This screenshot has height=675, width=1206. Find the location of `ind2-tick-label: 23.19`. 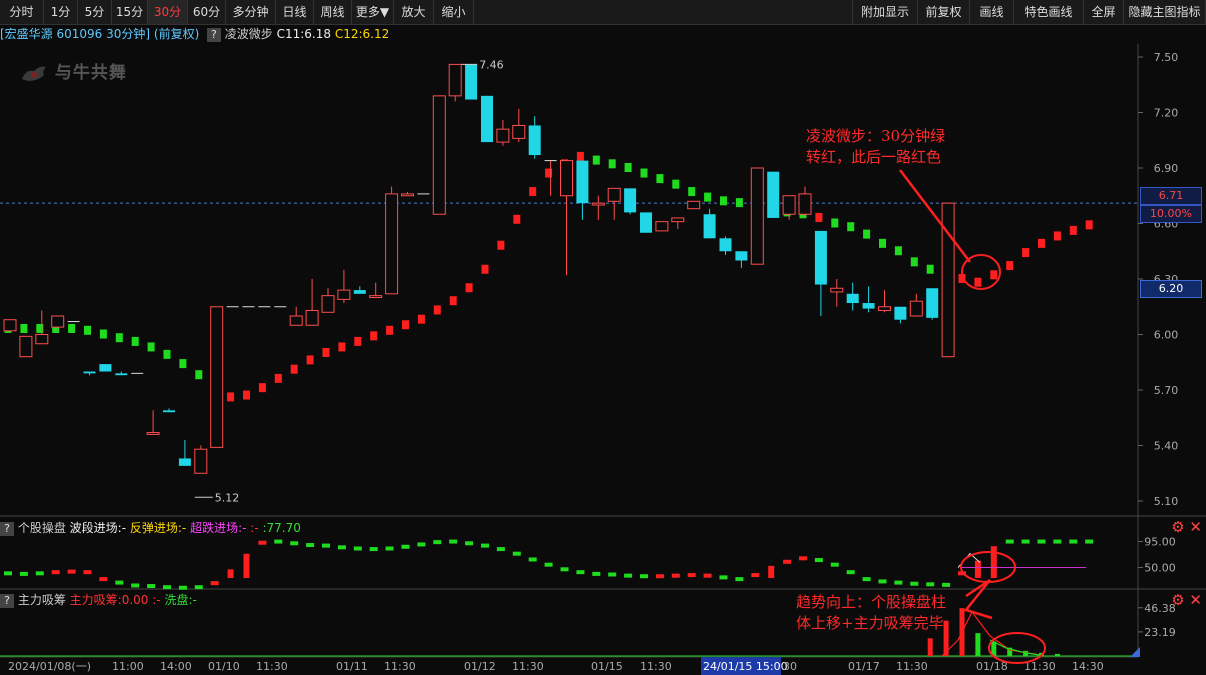

ind2-tick-label: 23.19 is located at coordinates (1160, 632).